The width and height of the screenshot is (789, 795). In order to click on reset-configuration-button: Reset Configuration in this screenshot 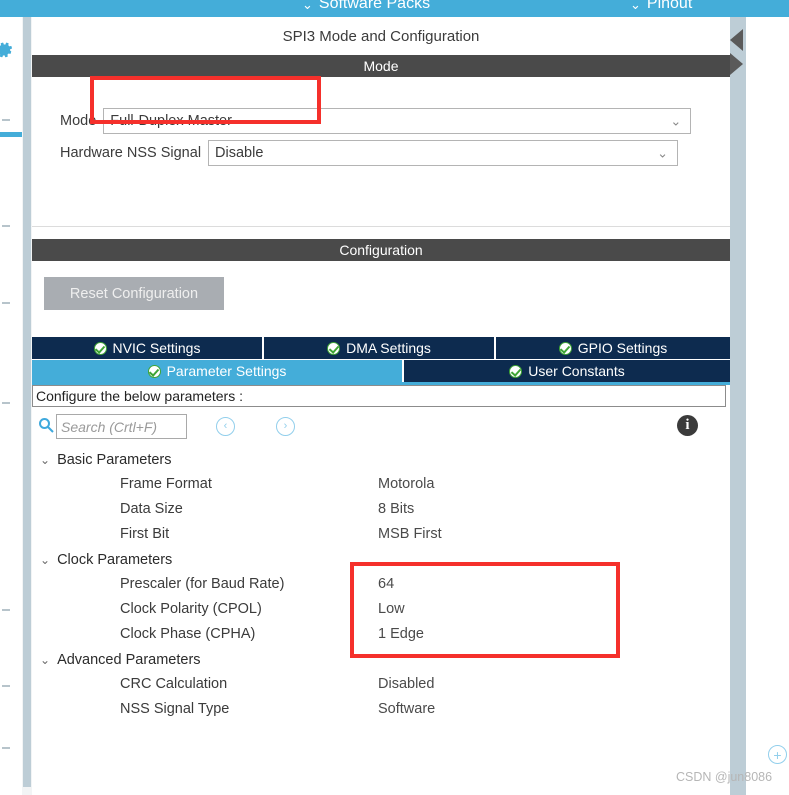, I will do `click(134, 293)`.